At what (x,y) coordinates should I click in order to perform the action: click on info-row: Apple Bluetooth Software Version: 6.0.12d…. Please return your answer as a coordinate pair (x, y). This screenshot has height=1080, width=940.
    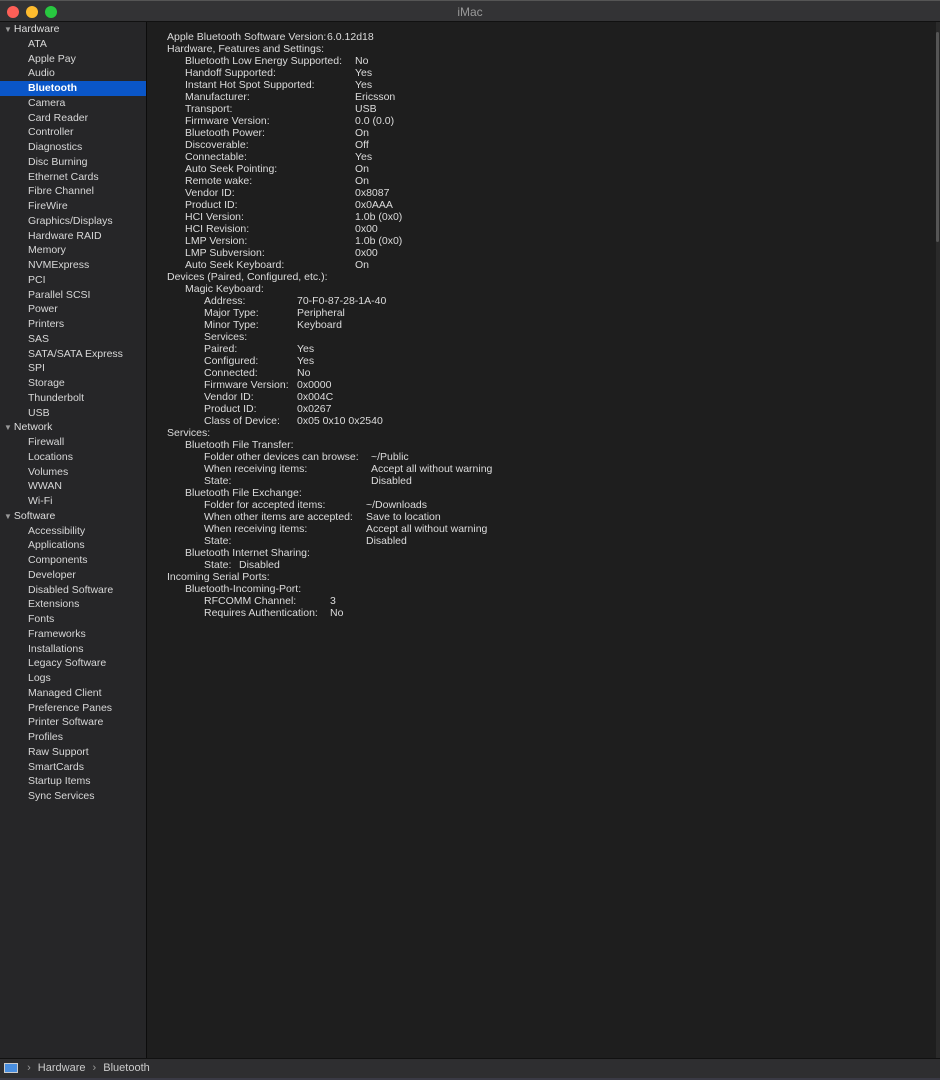
    Looking at the image, I should click on (542, 37).